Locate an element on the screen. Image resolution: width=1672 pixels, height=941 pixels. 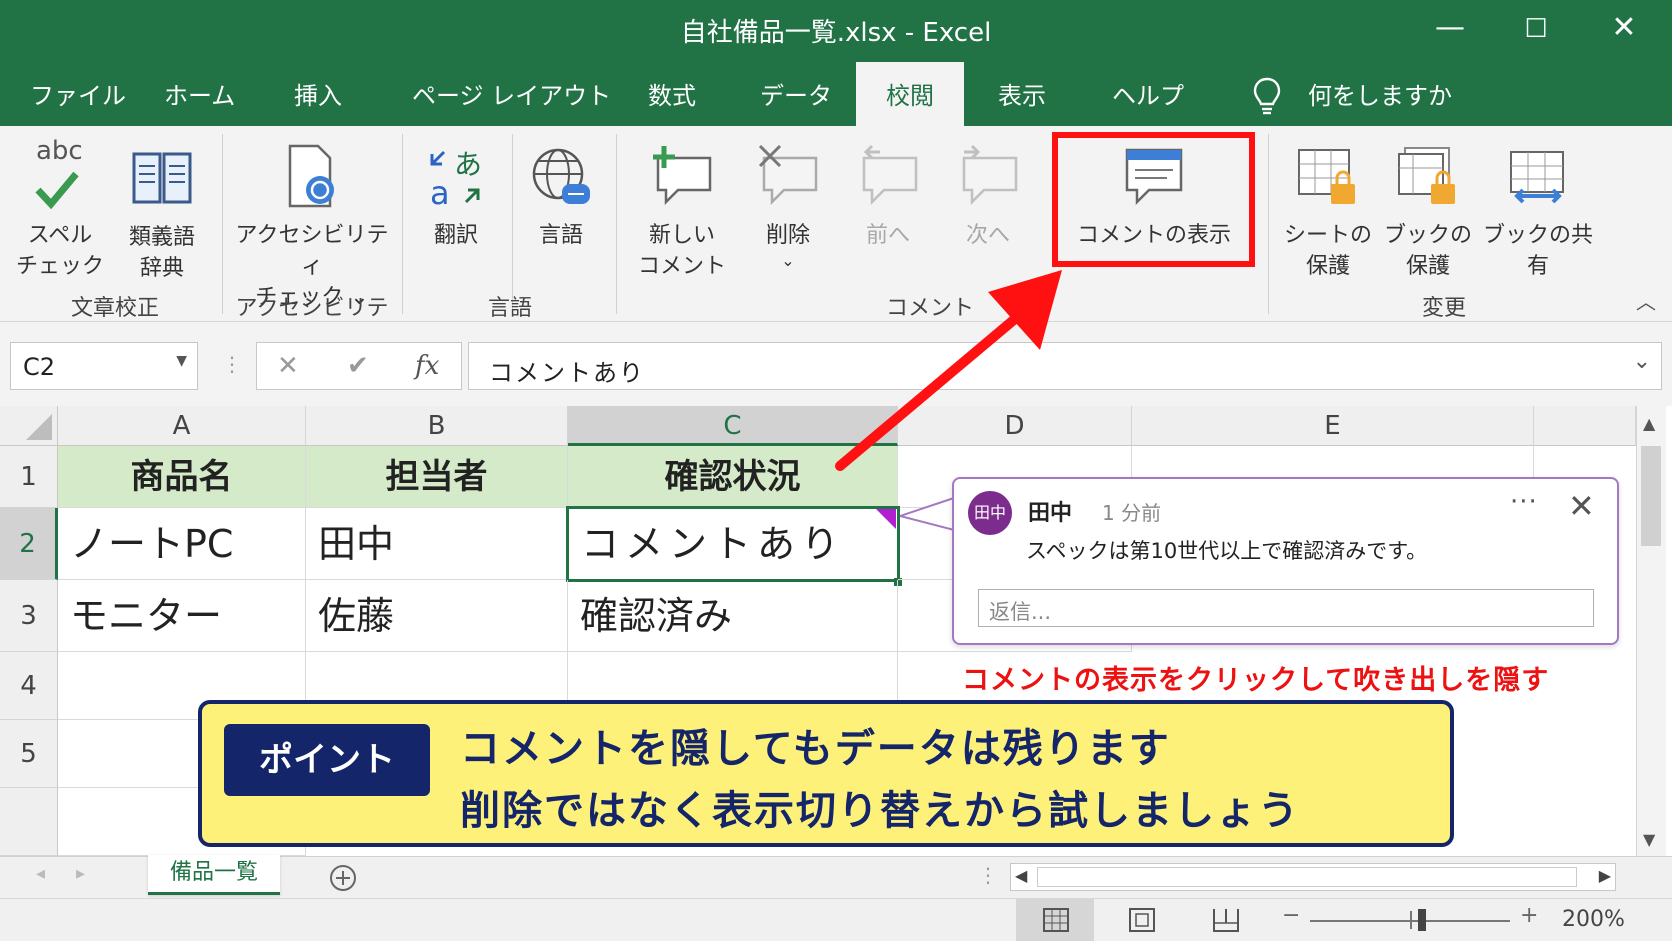
zoom-level: 200% is located at coordinates (1593, 919).